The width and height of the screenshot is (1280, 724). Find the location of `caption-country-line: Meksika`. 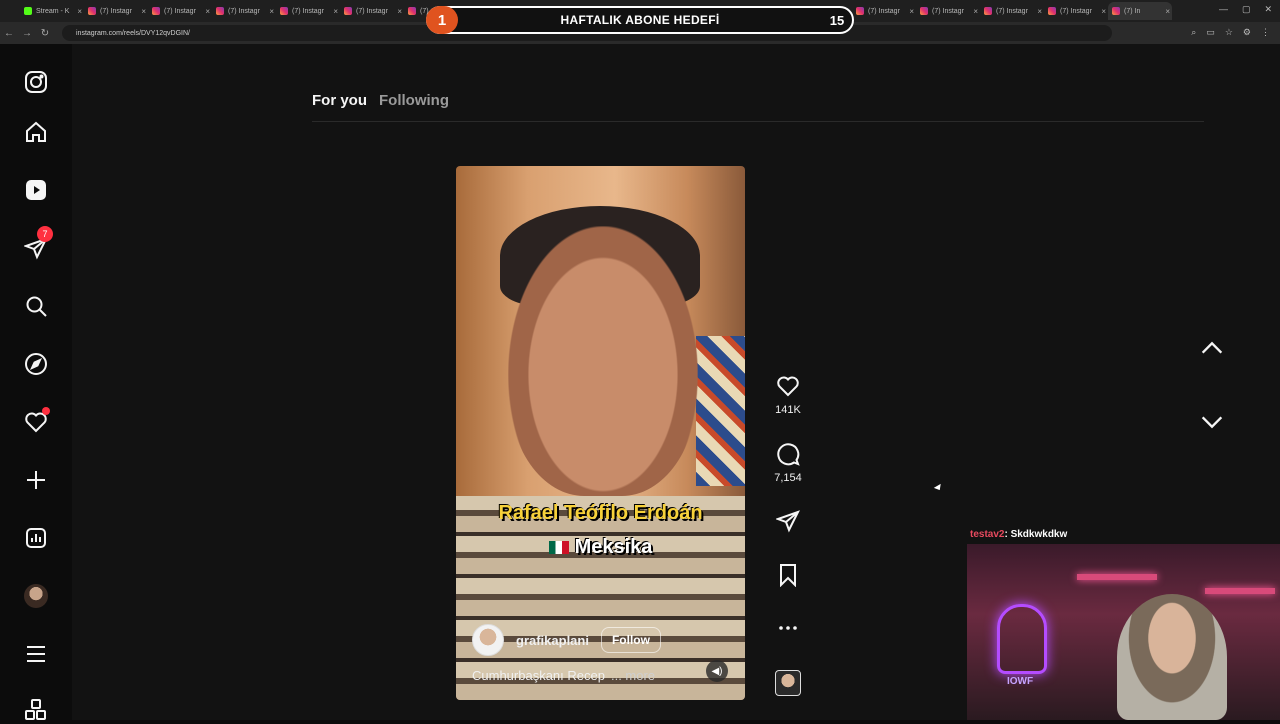

caption-country-line: Meksika is located at coordinates (600, 547).